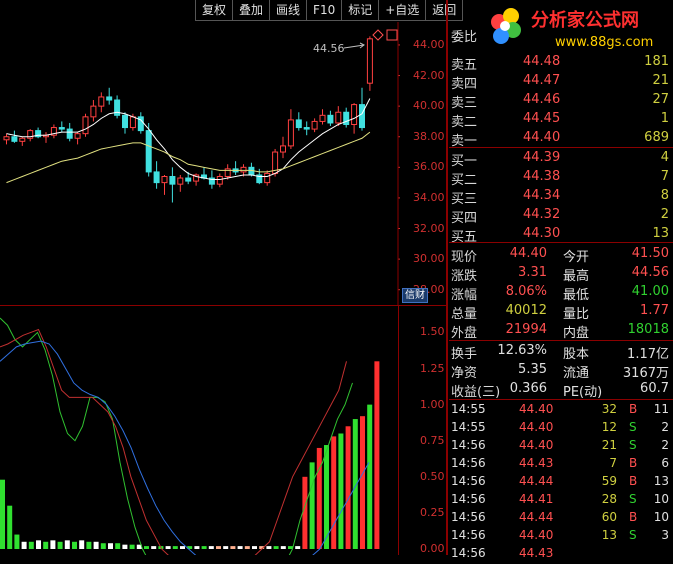 This screenshot has height=564, width=673. Describe the element at coordinates (661, 517) in the screenshot. I see `tick-count: 10` at that location.